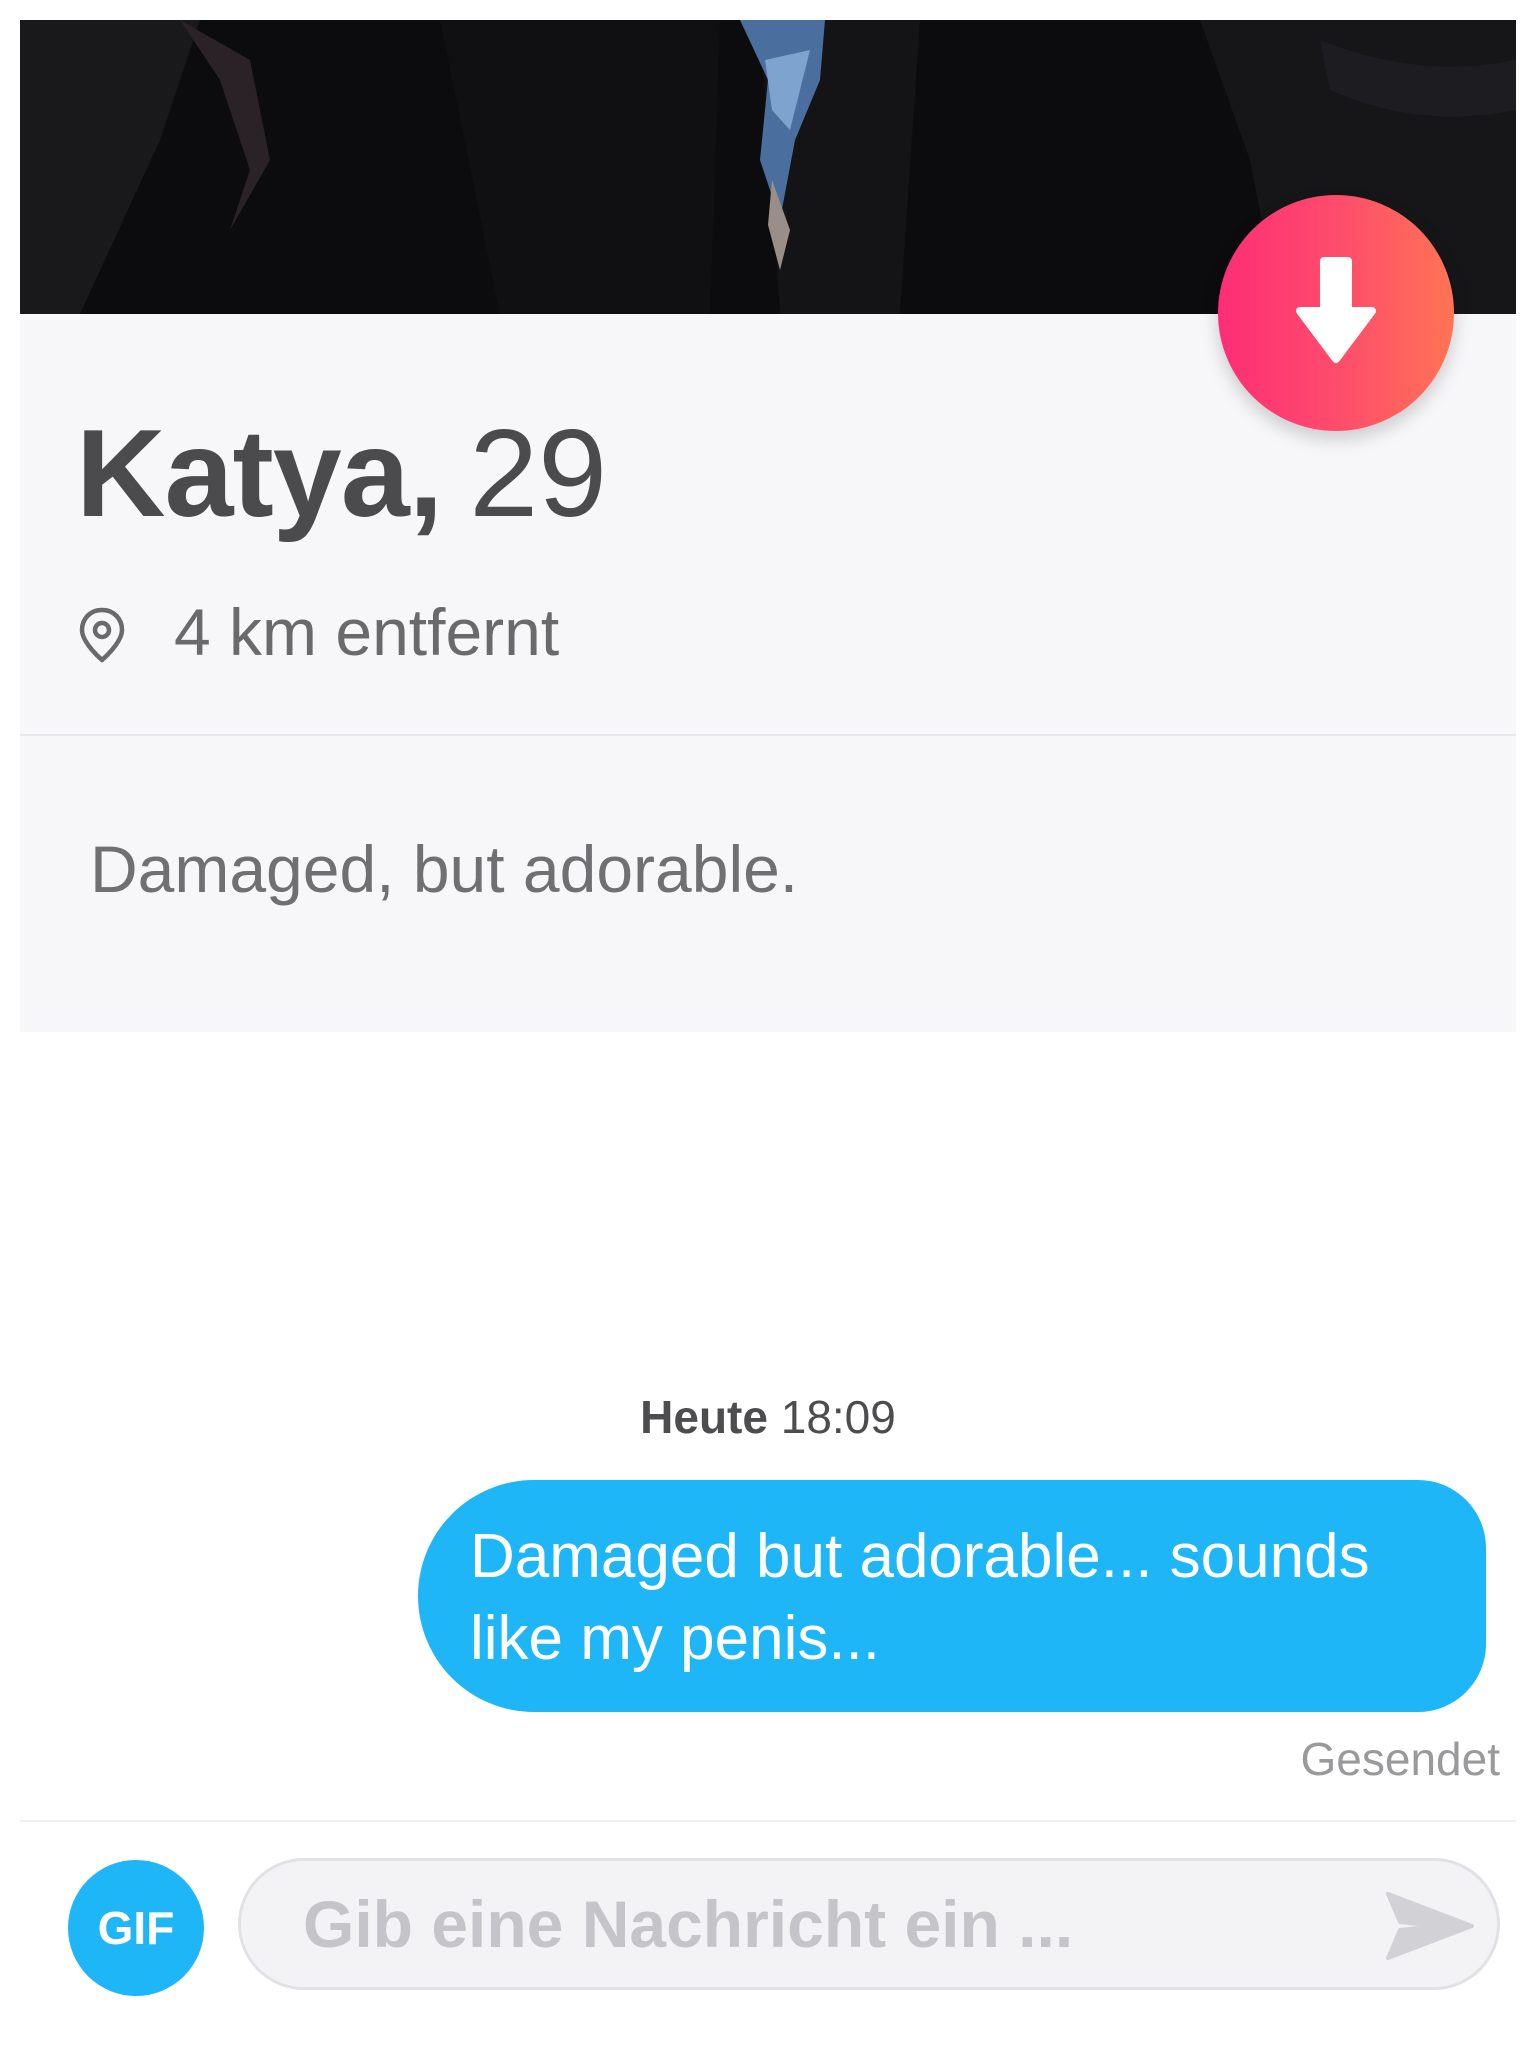 The height and width of the screenshot is (2048, 1536). Describe the element at coordinates (1400, 1759) in the screenshot. I see `message-status: Gesendet` at that location.